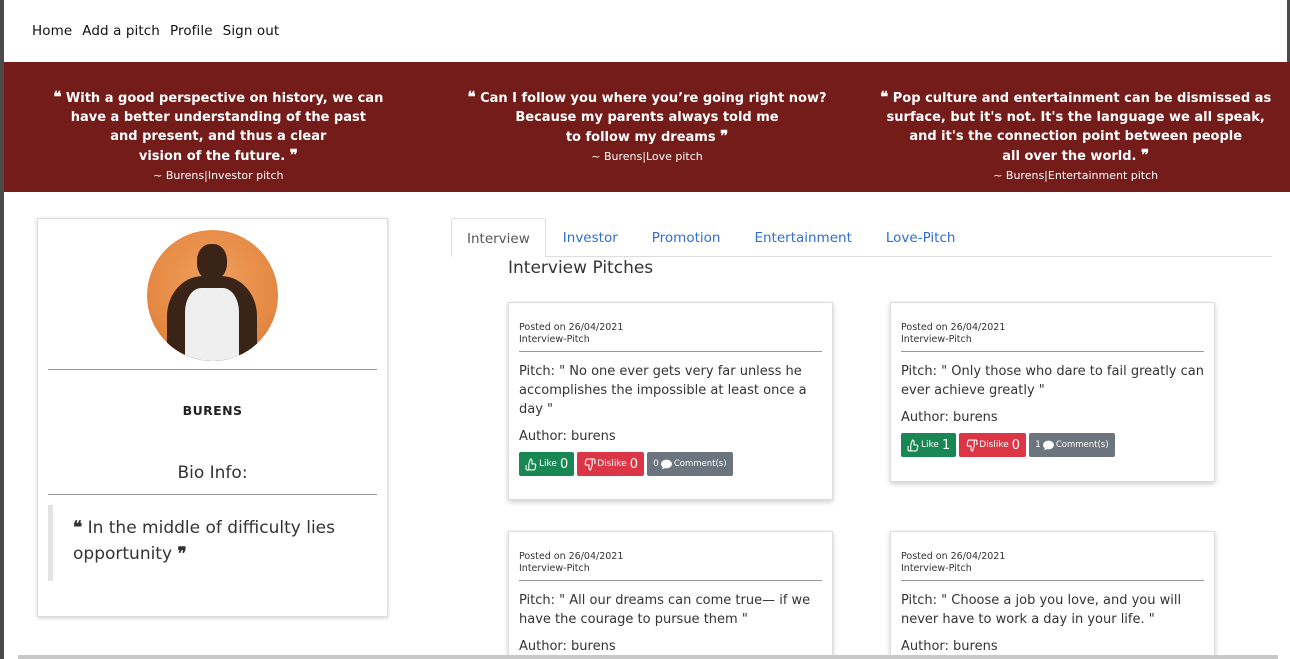  What do you see at coordinates (640, 137) in the screenshot?
I see `quote-line: to follow my dreams` at bounding box center [640, 137].